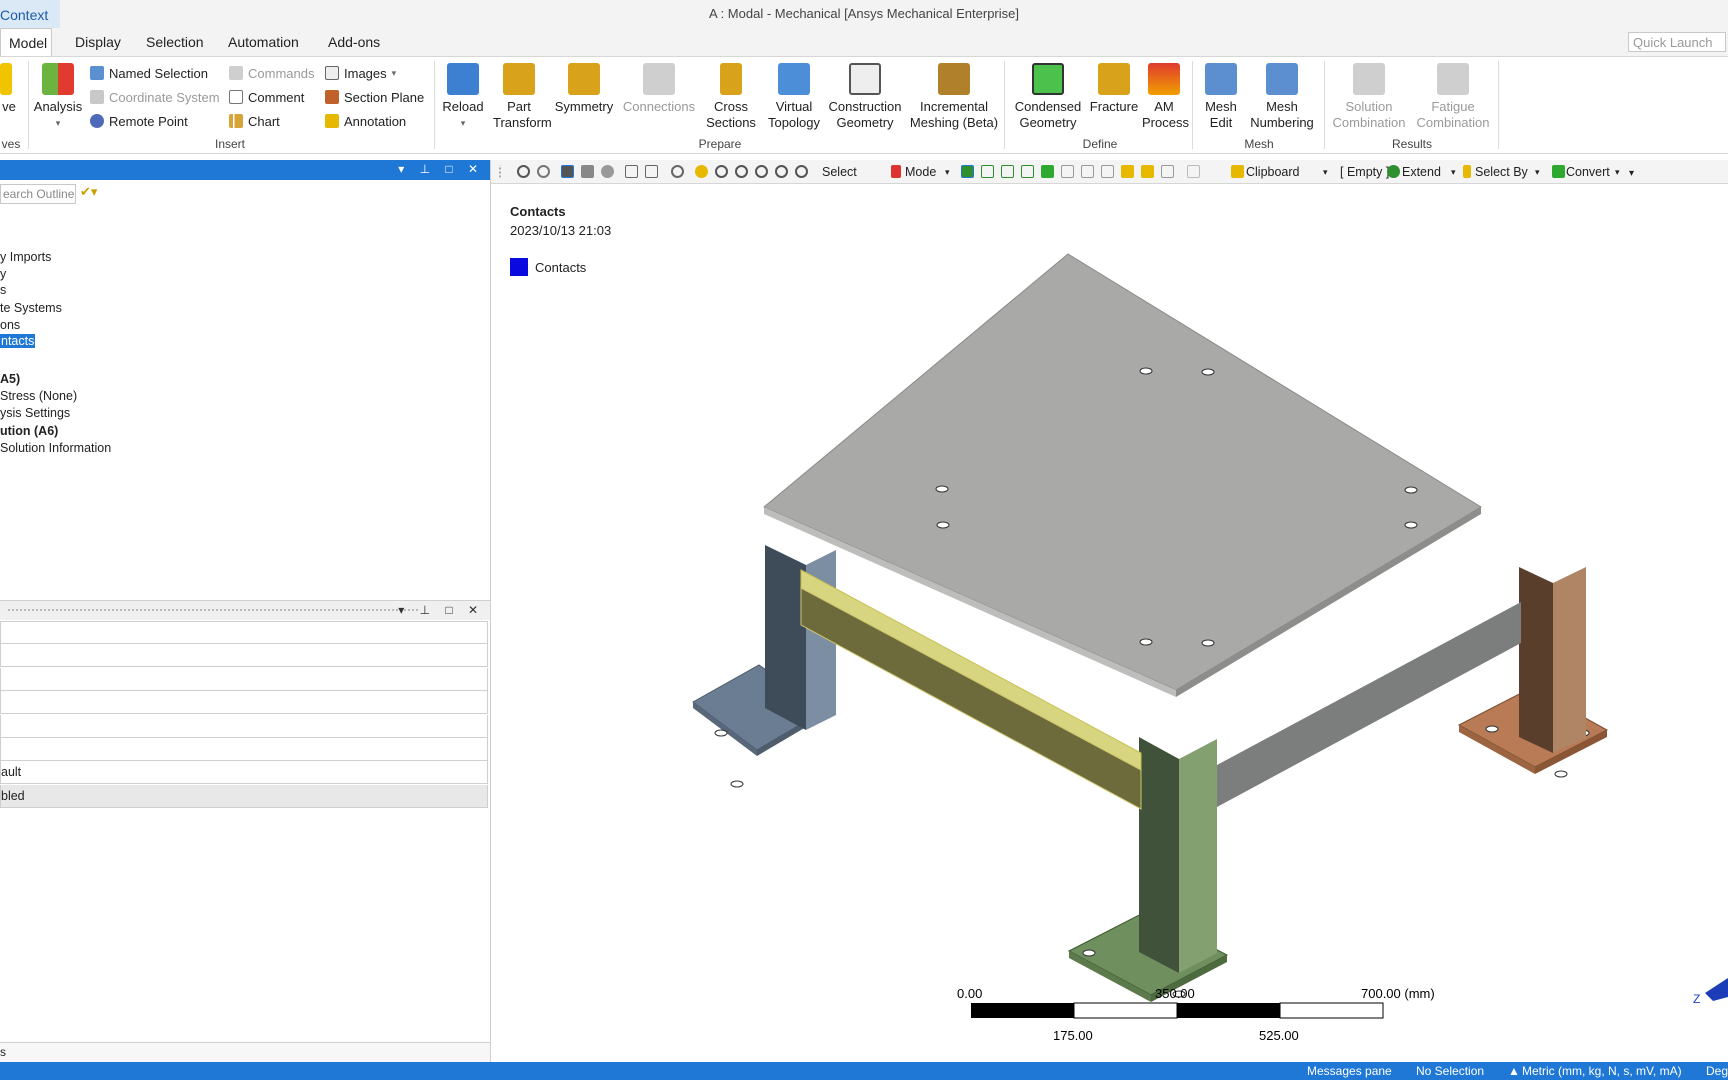  Describe the element at coordinates (1453, 97) in the screenshot. I see `fatigue-combination-button: Fatigue Combination` at that location.